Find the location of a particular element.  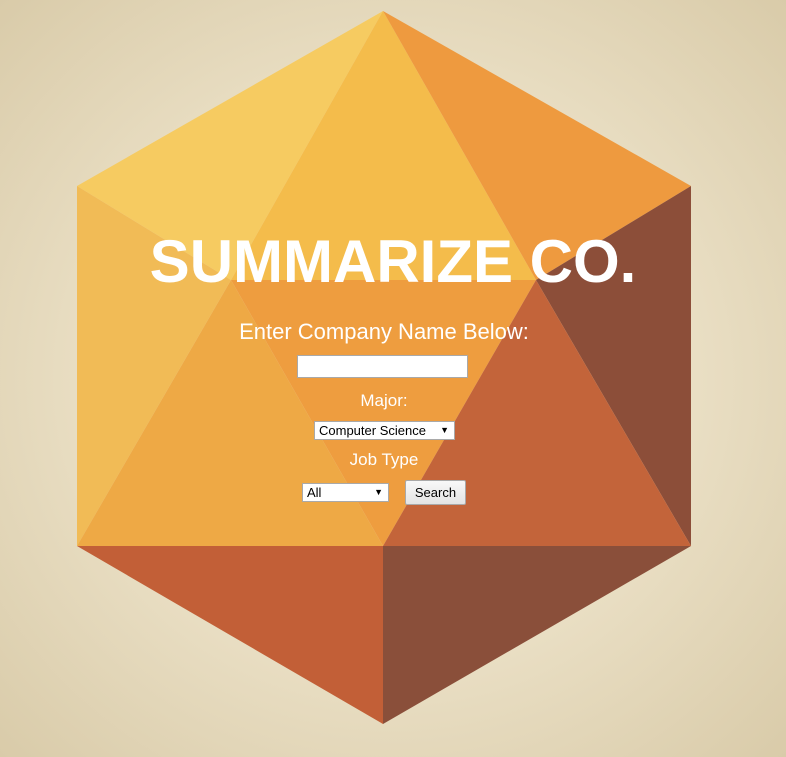

major-label: Major: is located at coordinates (384, 400).